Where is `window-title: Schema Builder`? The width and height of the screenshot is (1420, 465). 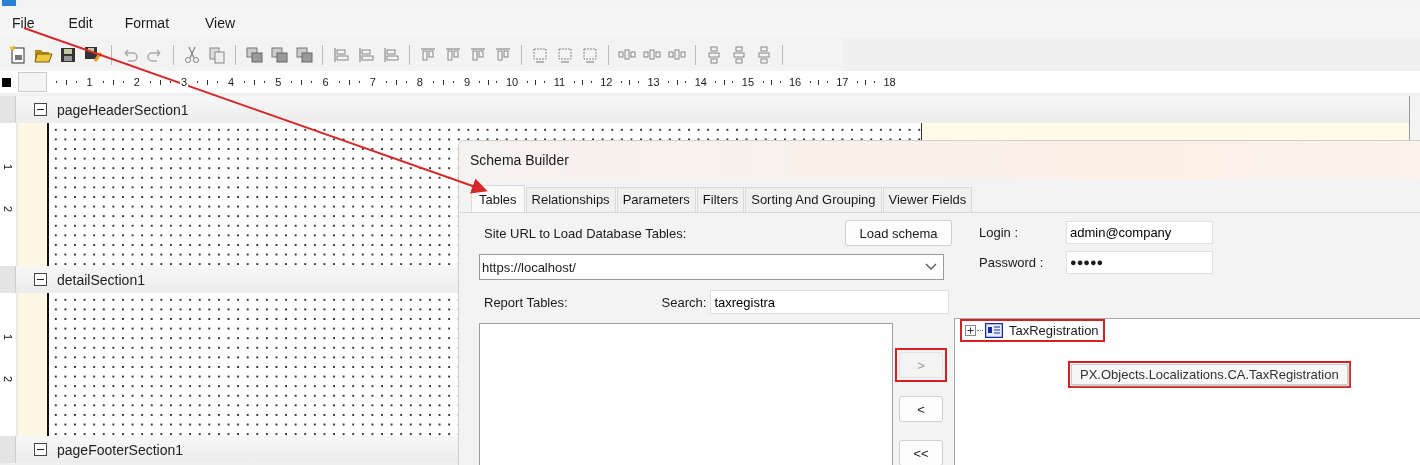 window-title: Schema Builder is located at coordinates (519, 160).